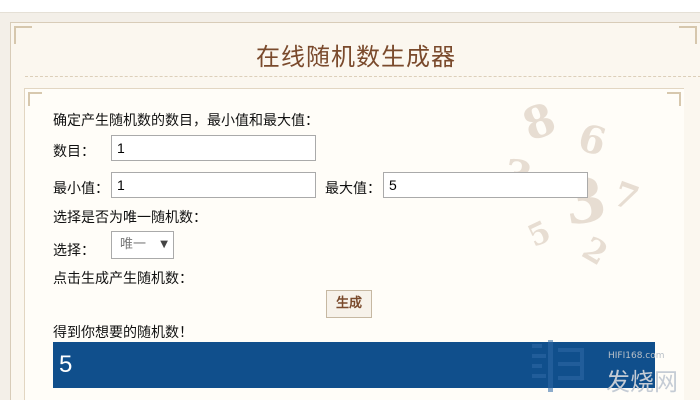 The width and height of the screenshot is (700, 400). Describe the element at coordinates (353, 189) in the screenshot. I see `max-label: 最大值：` at that location.